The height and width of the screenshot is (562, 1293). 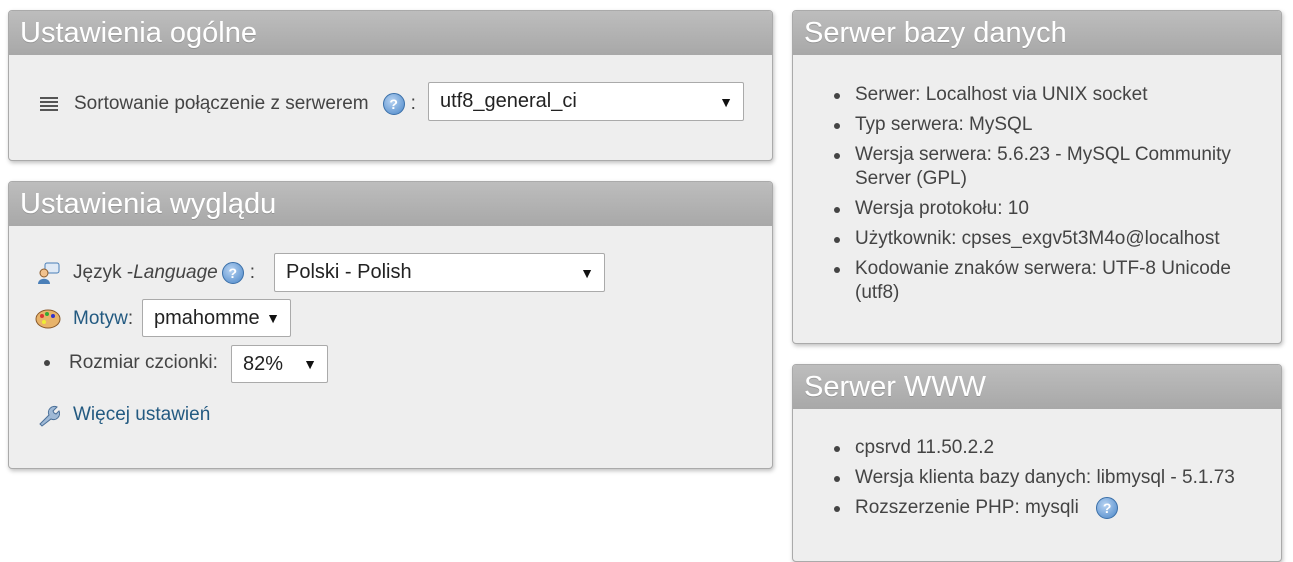 What do you see at coordinates (1045, 239) in the screenshot?
I see `list-item: Użytkownik: cpses_exgv5t3M4o@localhost` at bounding box center [1045, 239].